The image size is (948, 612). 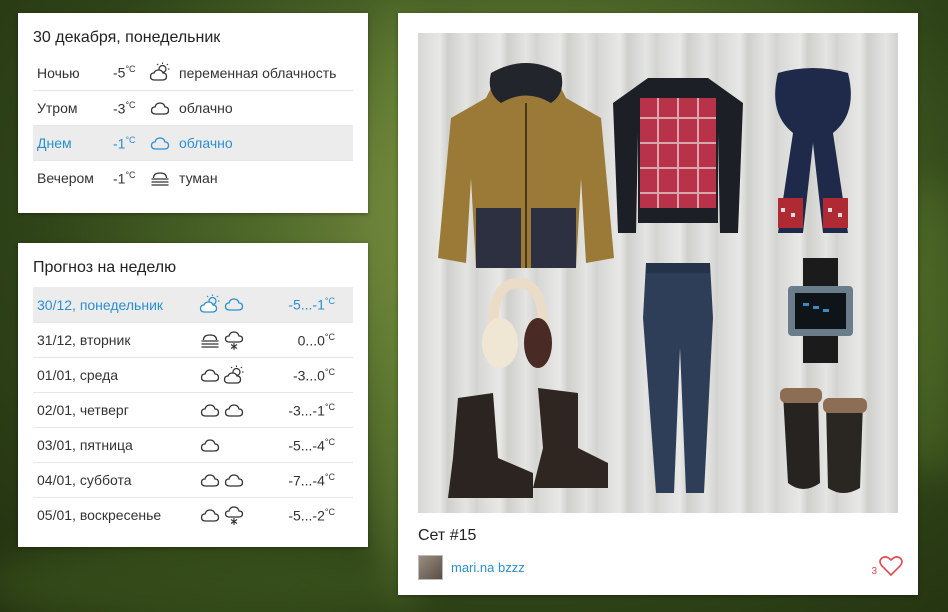 I want to click on week-title: Прогноз на неделю, so click(x=105, y=267).